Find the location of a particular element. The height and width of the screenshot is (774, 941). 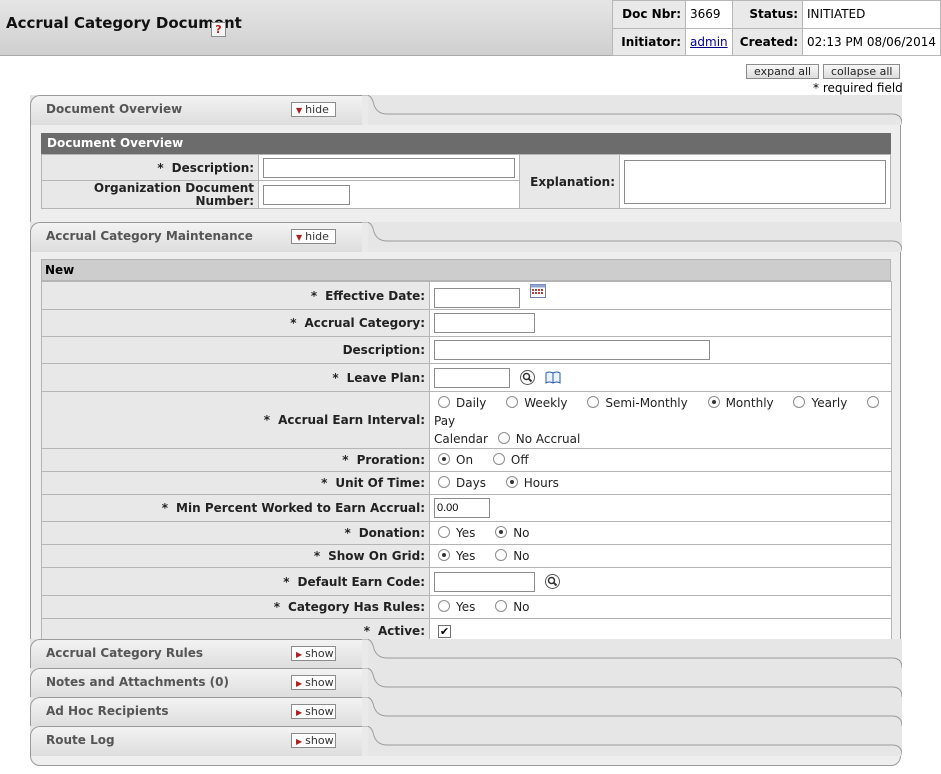

unit-of-time-hours-radio is located at coordinates (511, 482).